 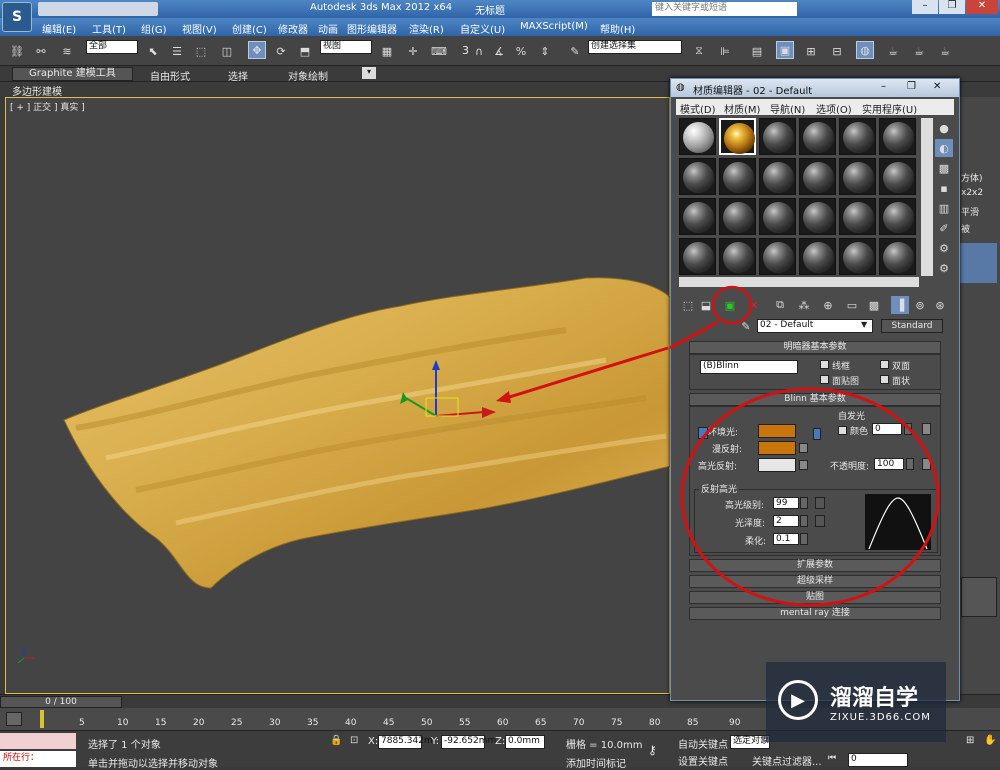 I want to click on search-input: 键入关键字或短语, so click(x=724, y=9).